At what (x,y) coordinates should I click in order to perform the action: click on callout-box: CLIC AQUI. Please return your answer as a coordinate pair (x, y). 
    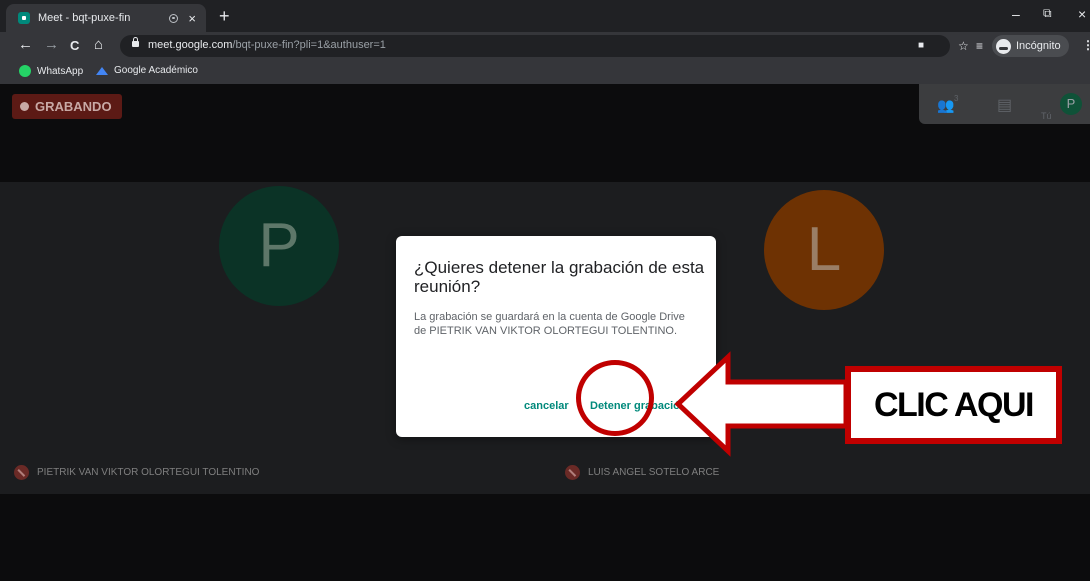
    Looking at the image, I should click on (953, 405).